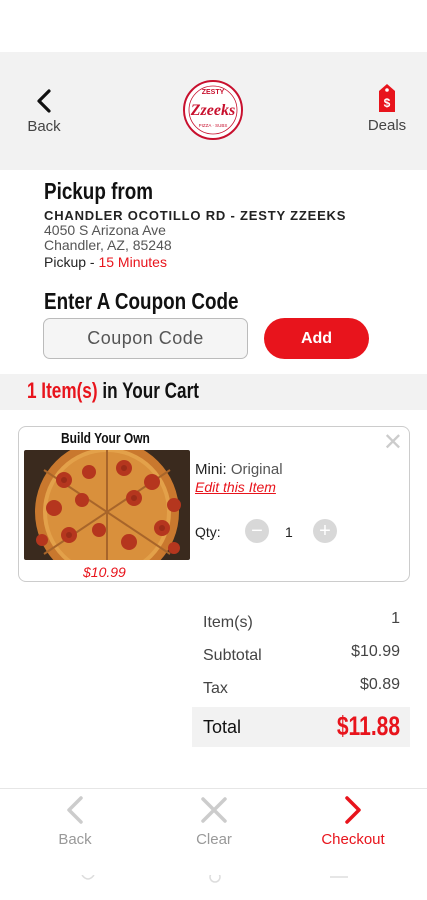  What do you see at coordinates (44, 126) in the screenshot?
I see `header-back-label: Back` at bounding box center [44, 126].